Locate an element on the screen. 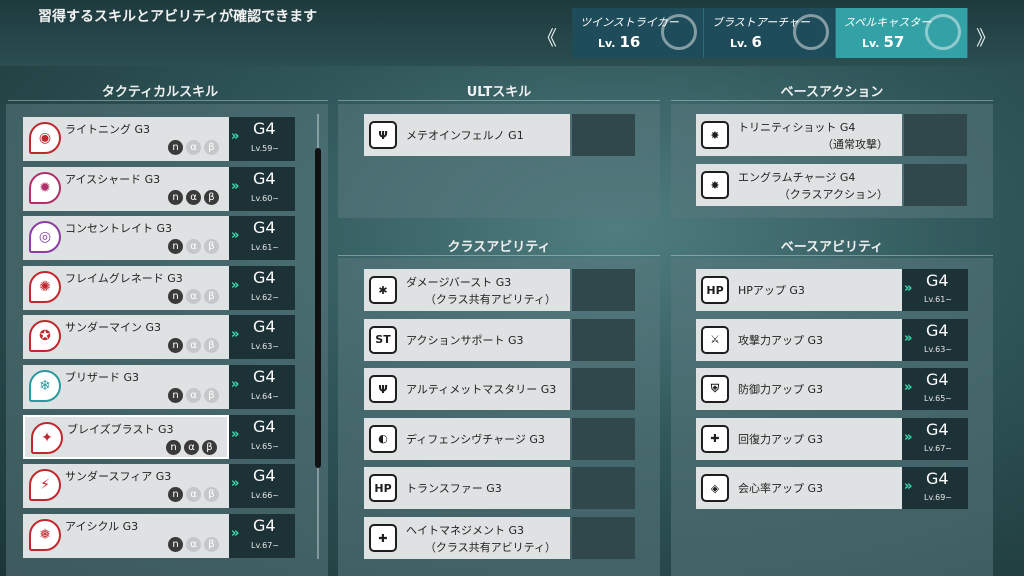 This screenshot has width=1024, height=576. base-ability-card: ✚ 回復力アップ G3 is located at coordinates (799, 438).